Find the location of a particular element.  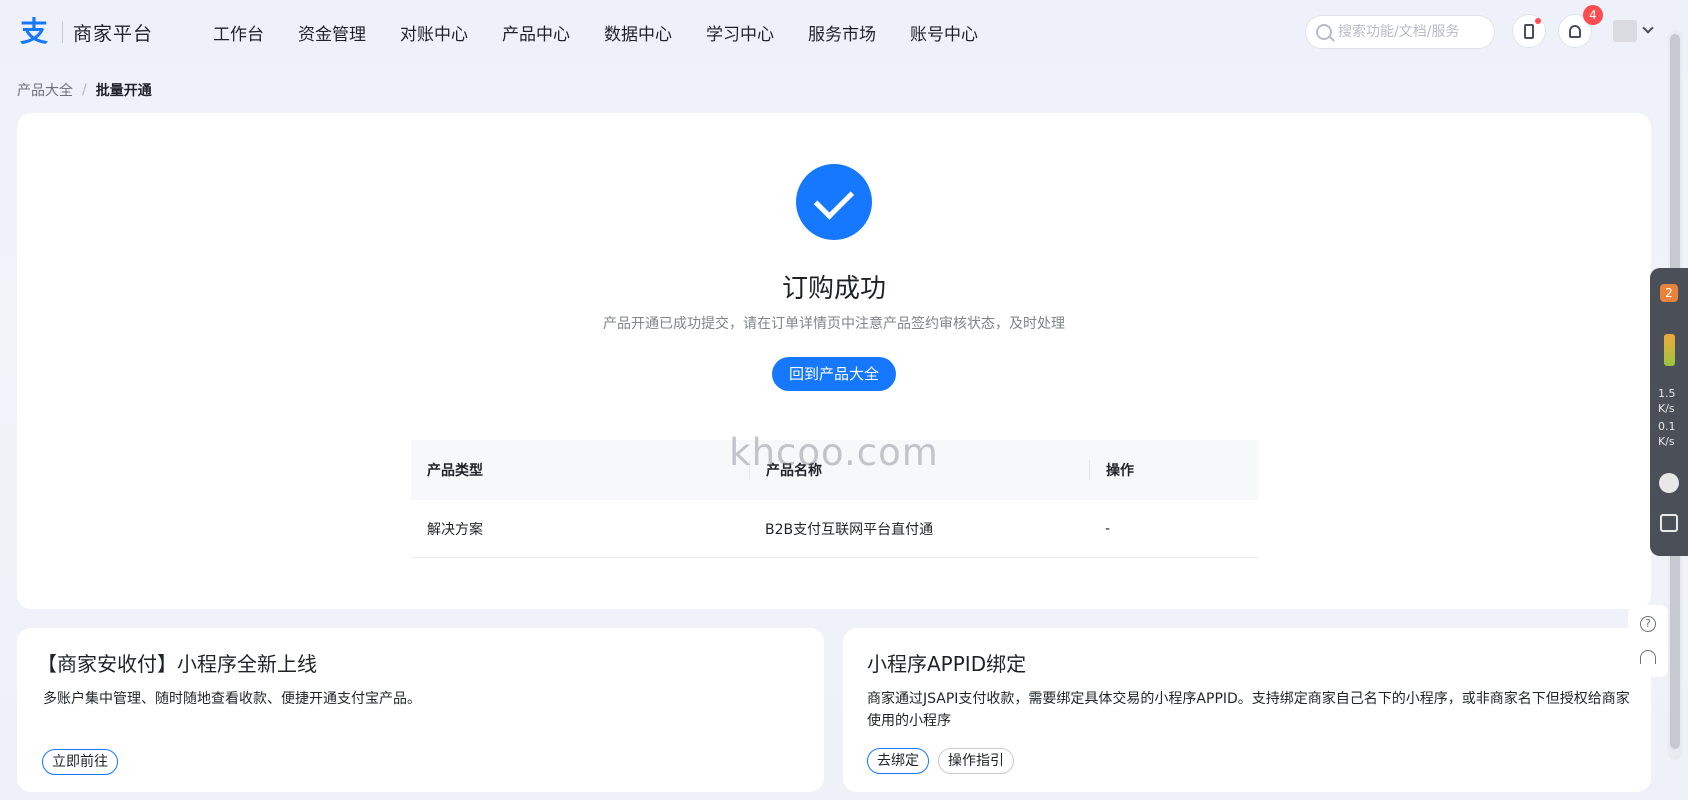

cell-action: - is located at coordinates (1108, 528).